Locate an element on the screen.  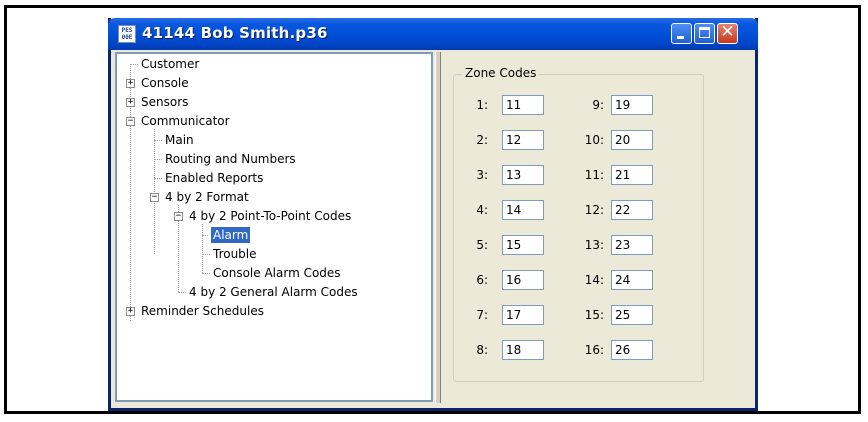
tree-item-sensors: Sensors is located at coordinates (164, 102).